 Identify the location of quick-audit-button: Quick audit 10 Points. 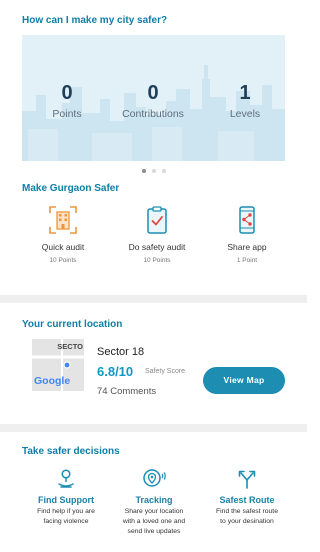
(63, 234).